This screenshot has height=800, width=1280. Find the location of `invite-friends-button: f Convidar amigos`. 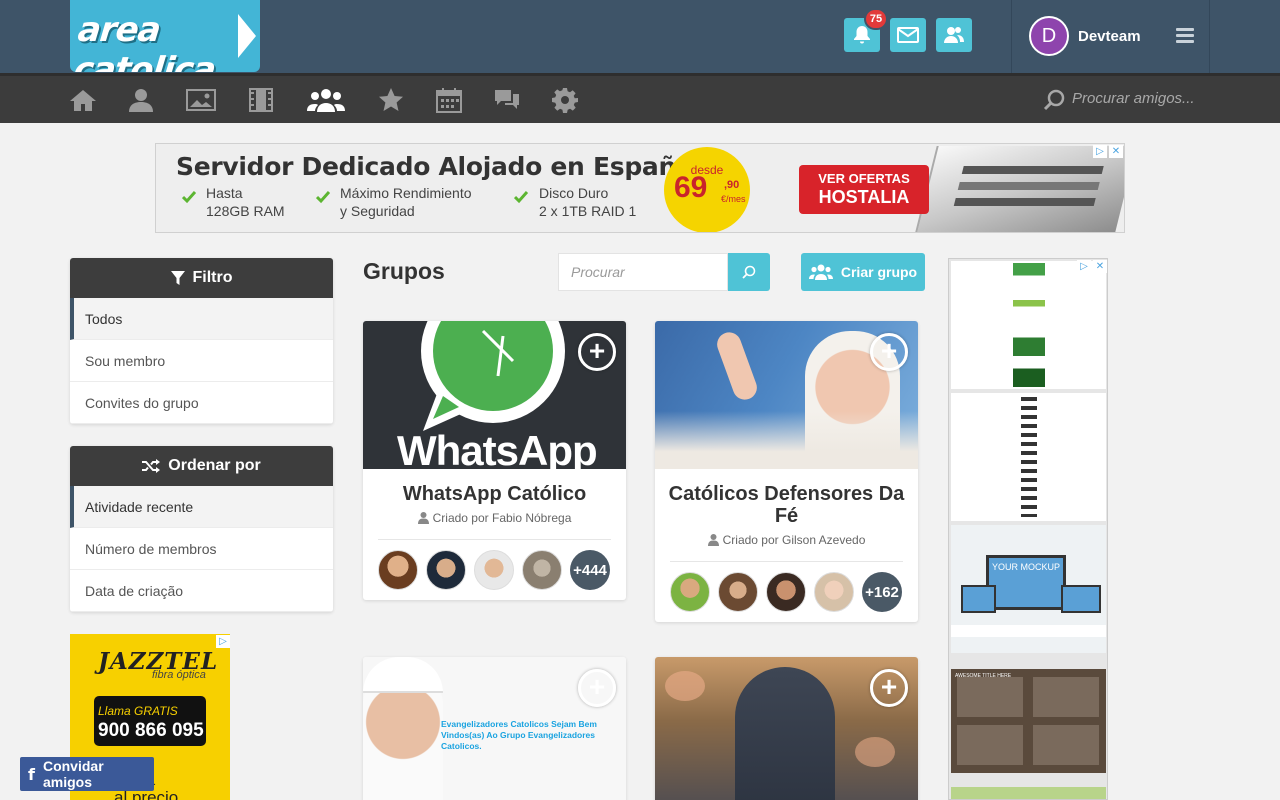

invite-friends-button: f Convidar amigos is located at coordinates (87, 774).